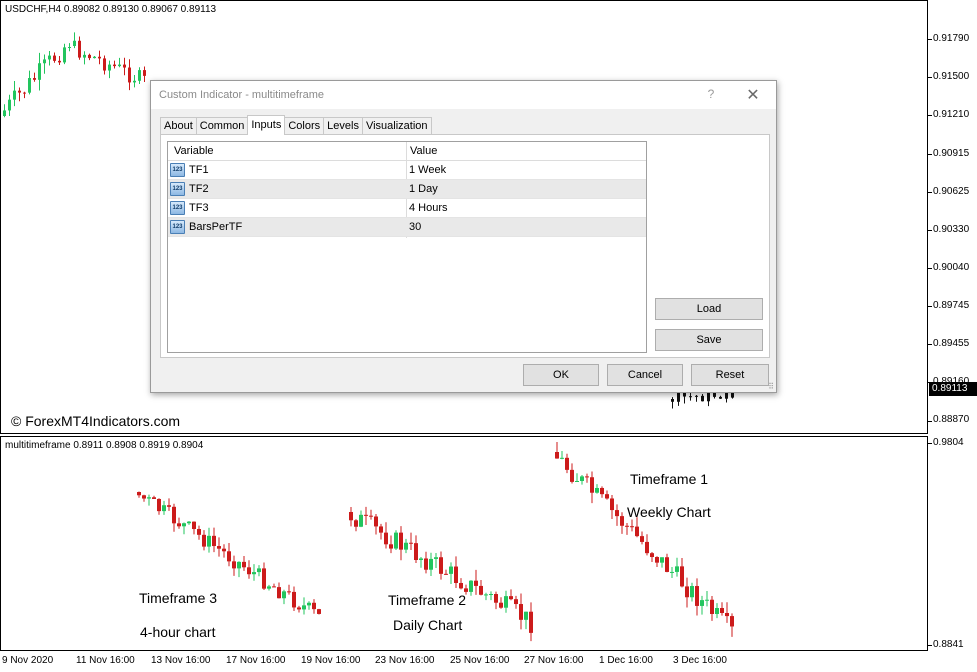  I want to click on dialog-titlebar: Custom Indicator - multitimeframe ? ✕, so click(463, 95).